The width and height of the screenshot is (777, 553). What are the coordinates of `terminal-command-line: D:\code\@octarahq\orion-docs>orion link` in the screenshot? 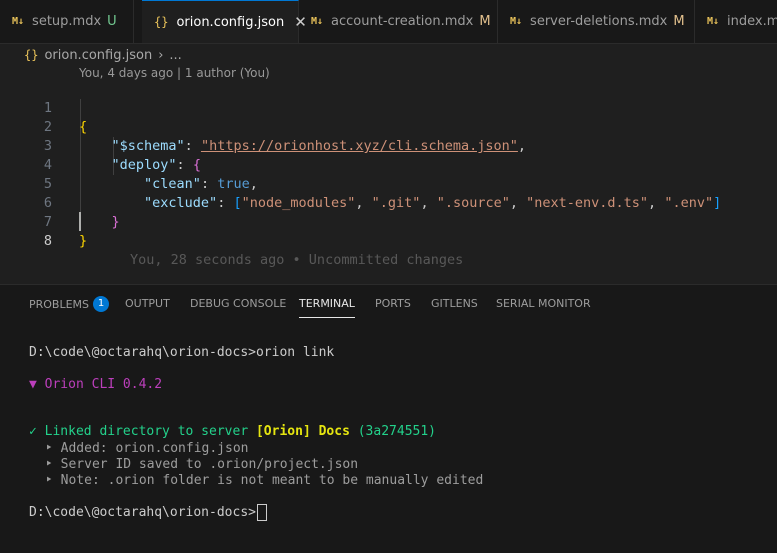 It's located at (182, 352).